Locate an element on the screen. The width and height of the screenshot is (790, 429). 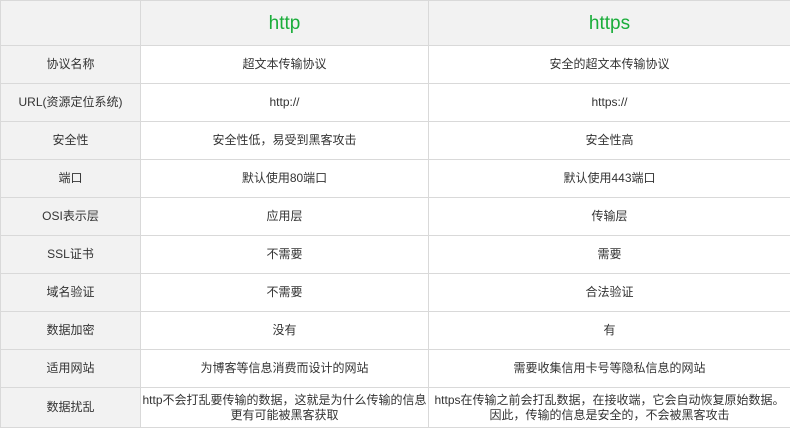
row-label: URL(资源定位系统) is located at coordinates (70, 102).